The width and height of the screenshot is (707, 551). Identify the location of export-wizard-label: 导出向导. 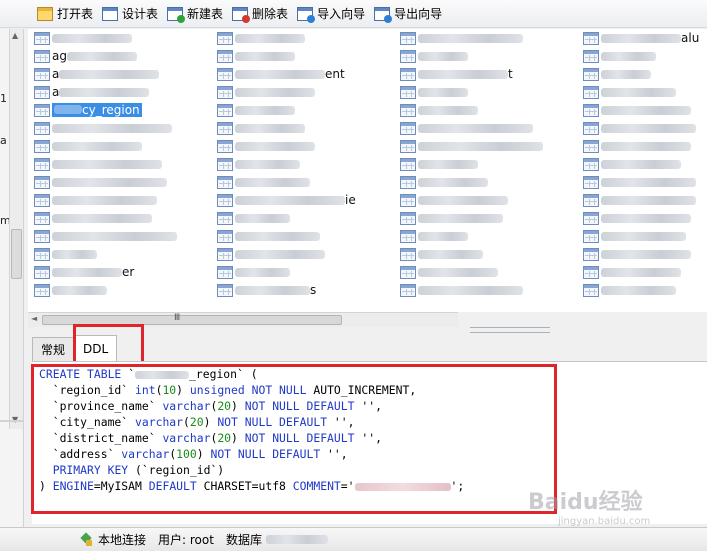
(418, 14).